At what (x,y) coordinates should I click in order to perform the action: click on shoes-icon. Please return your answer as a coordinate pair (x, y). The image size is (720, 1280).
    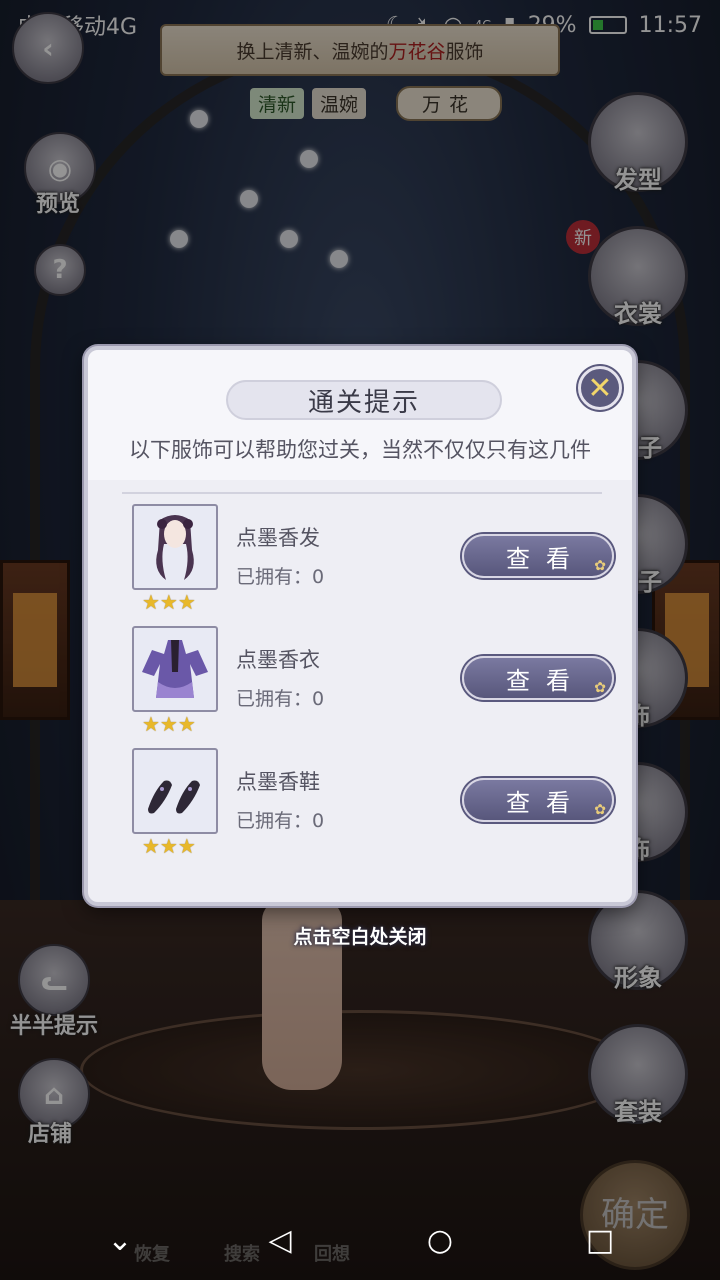
    Looking at the image, I should click on (175, 791).